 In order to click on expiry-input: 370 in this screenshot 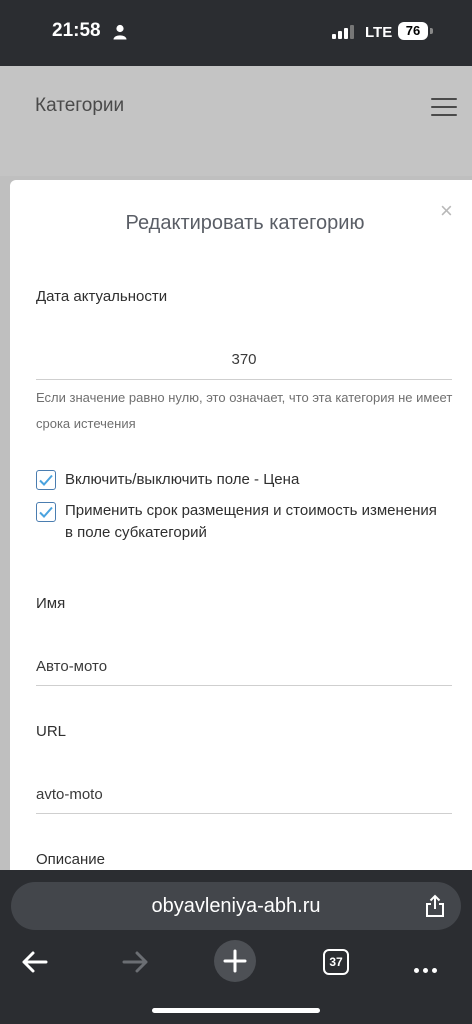, I will do `click(244, 365)`.